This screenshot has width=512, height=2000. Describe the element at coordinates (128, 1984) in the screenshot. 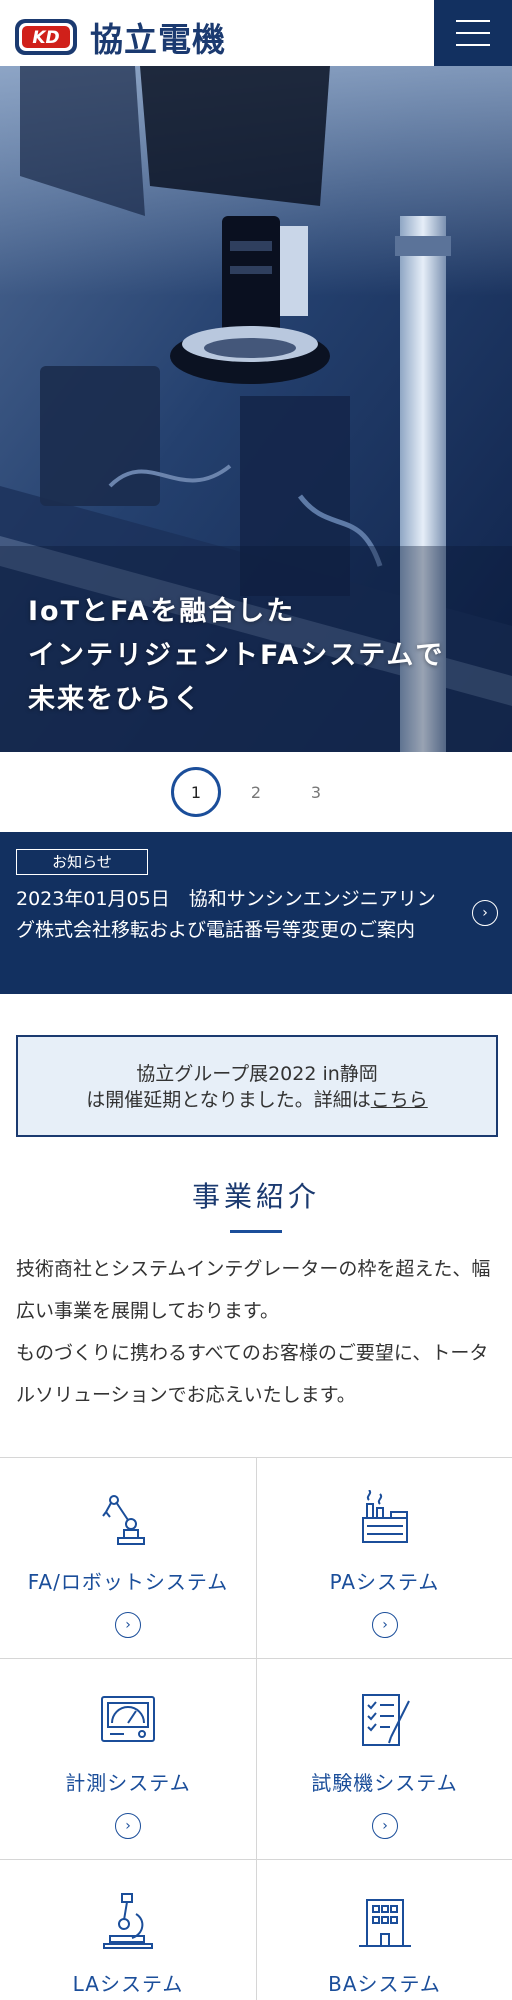

I see `business-item-label: LAシステム` at that location.